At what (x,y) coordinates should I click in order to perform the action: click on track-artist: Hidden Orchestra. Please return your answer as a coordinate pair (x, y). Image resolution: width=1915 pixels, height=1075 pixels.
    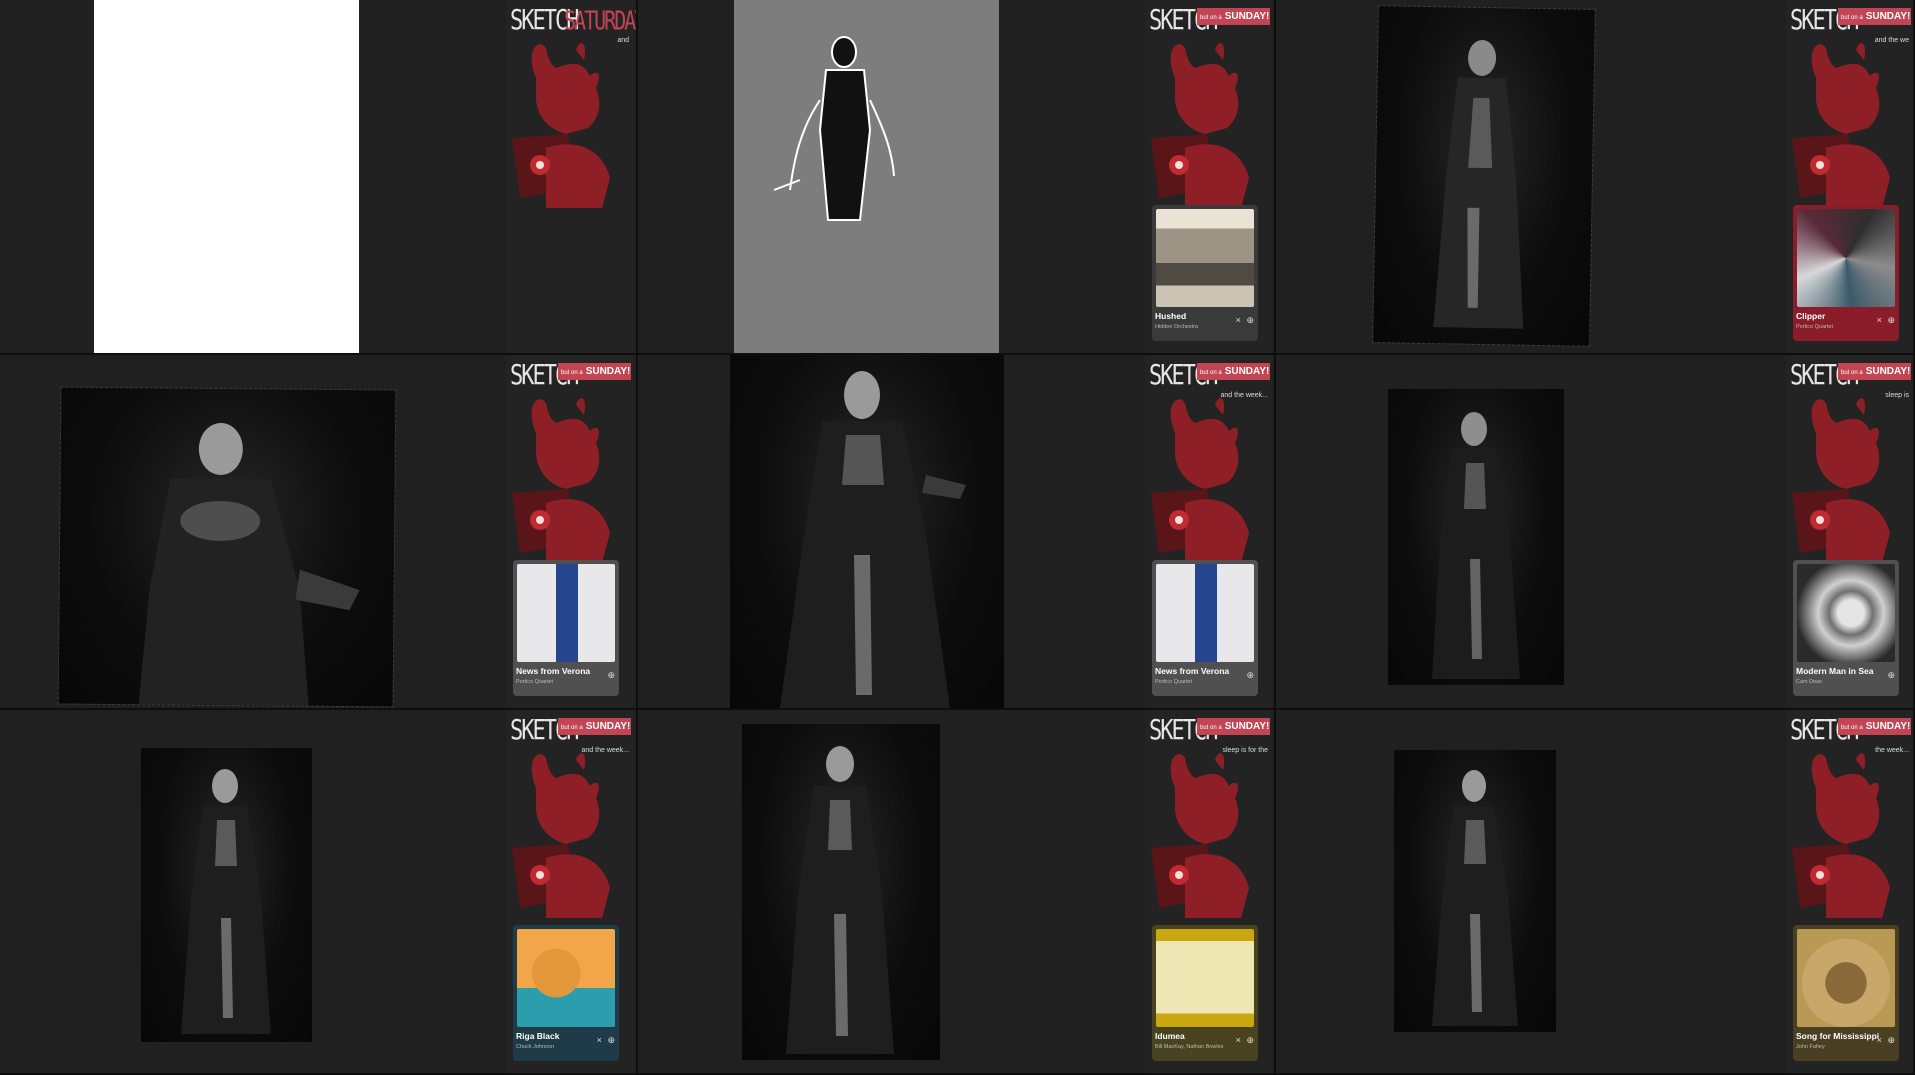
    Looking at the image, I should click on (1177, 327).